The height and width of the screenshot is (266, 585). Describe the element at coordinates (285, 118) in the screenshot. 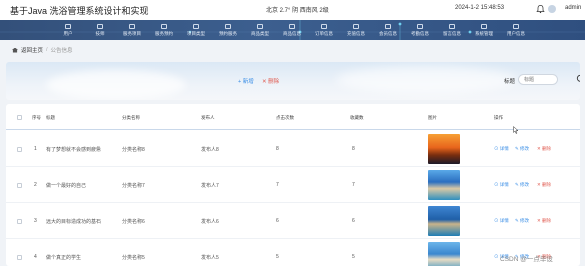

I see `col-clicks: 点击次数` at that location.